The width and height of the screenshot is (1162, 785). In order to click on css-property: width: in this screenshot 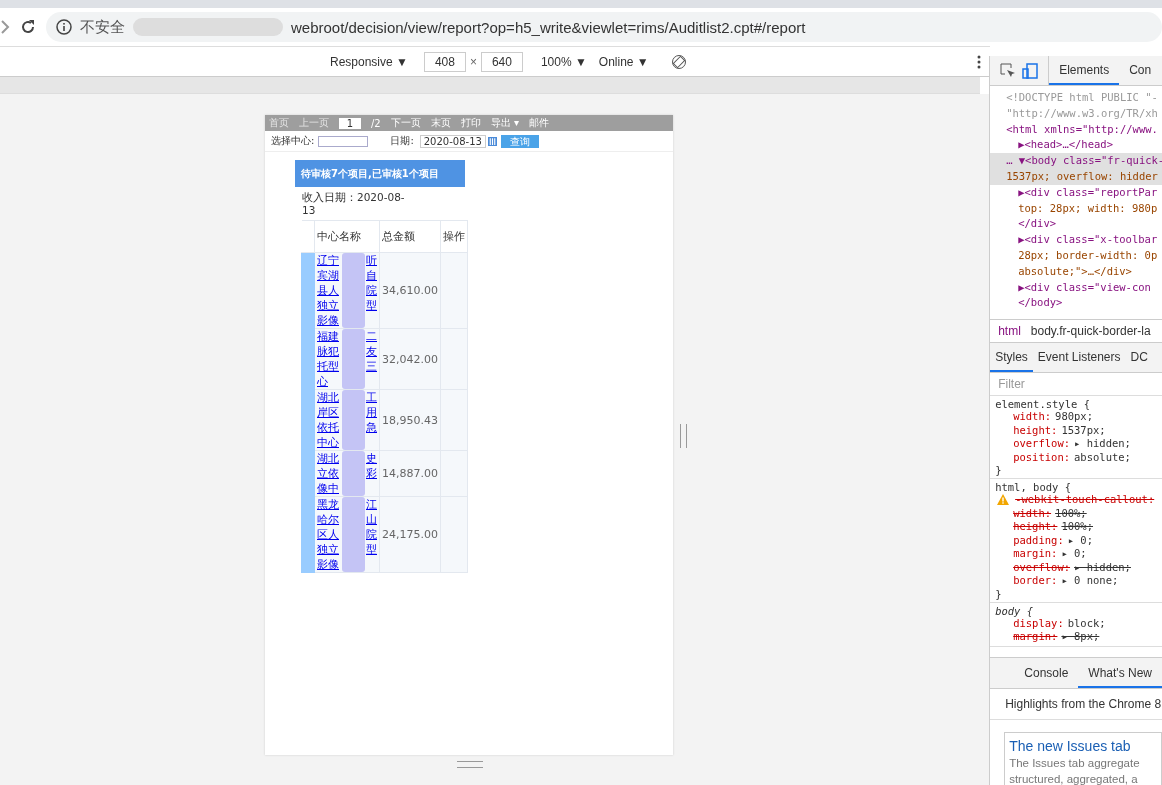, I will do `click(1032, 417)`.